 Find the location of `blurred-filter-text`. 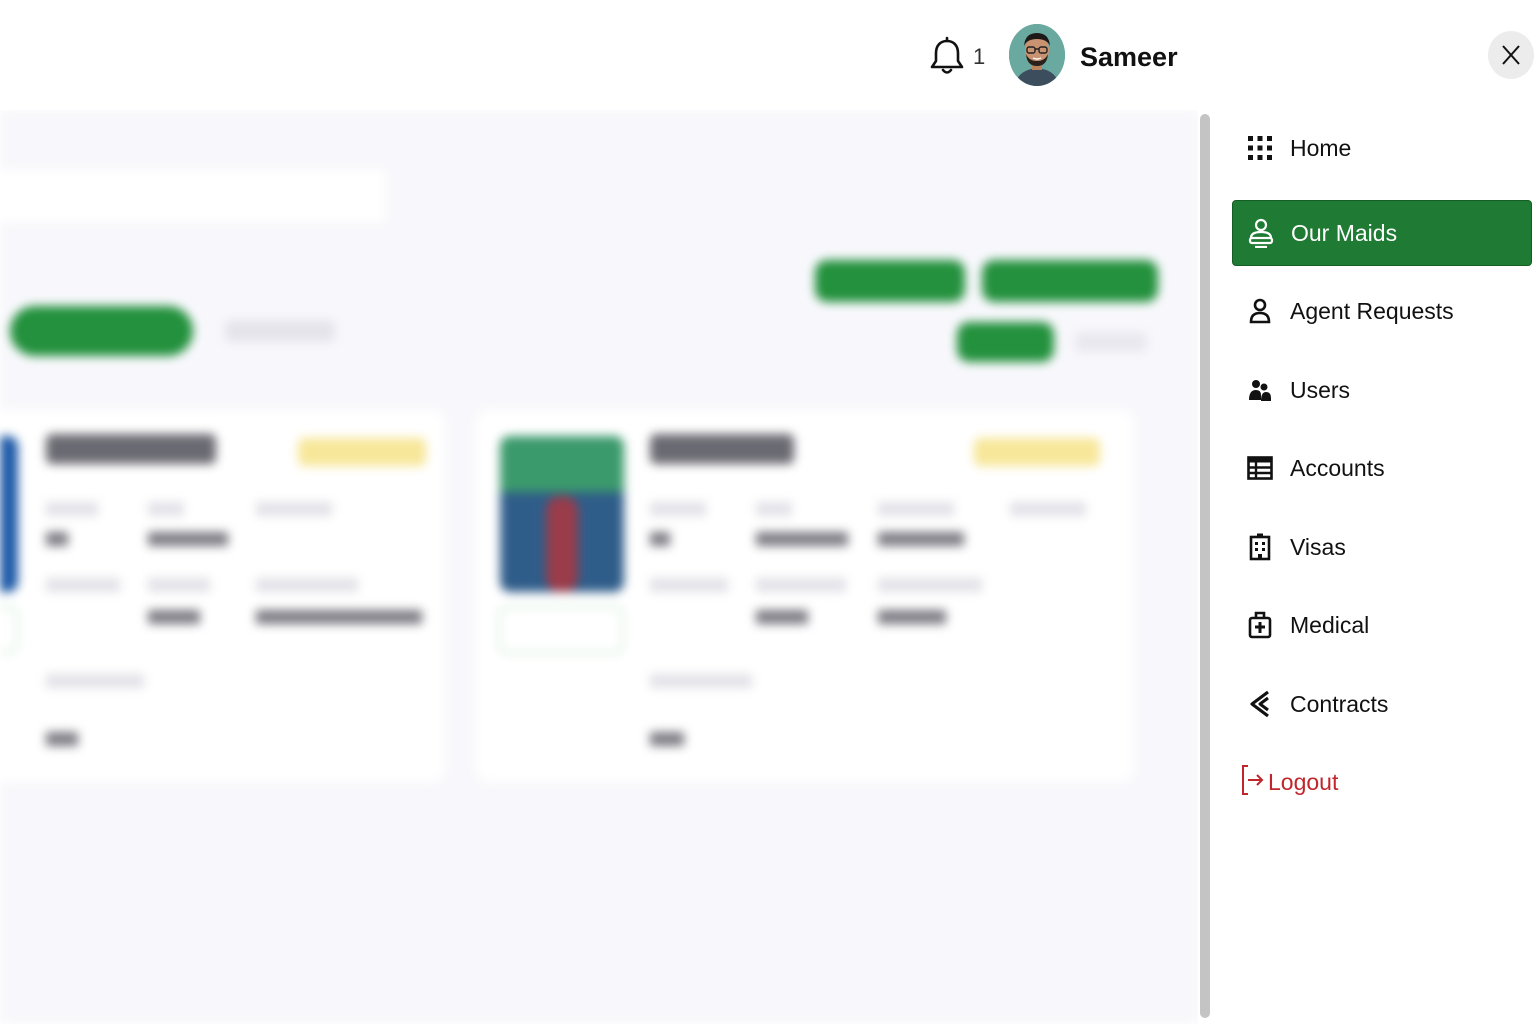

blurred-filter-text is located at coordinates (1111, 342).